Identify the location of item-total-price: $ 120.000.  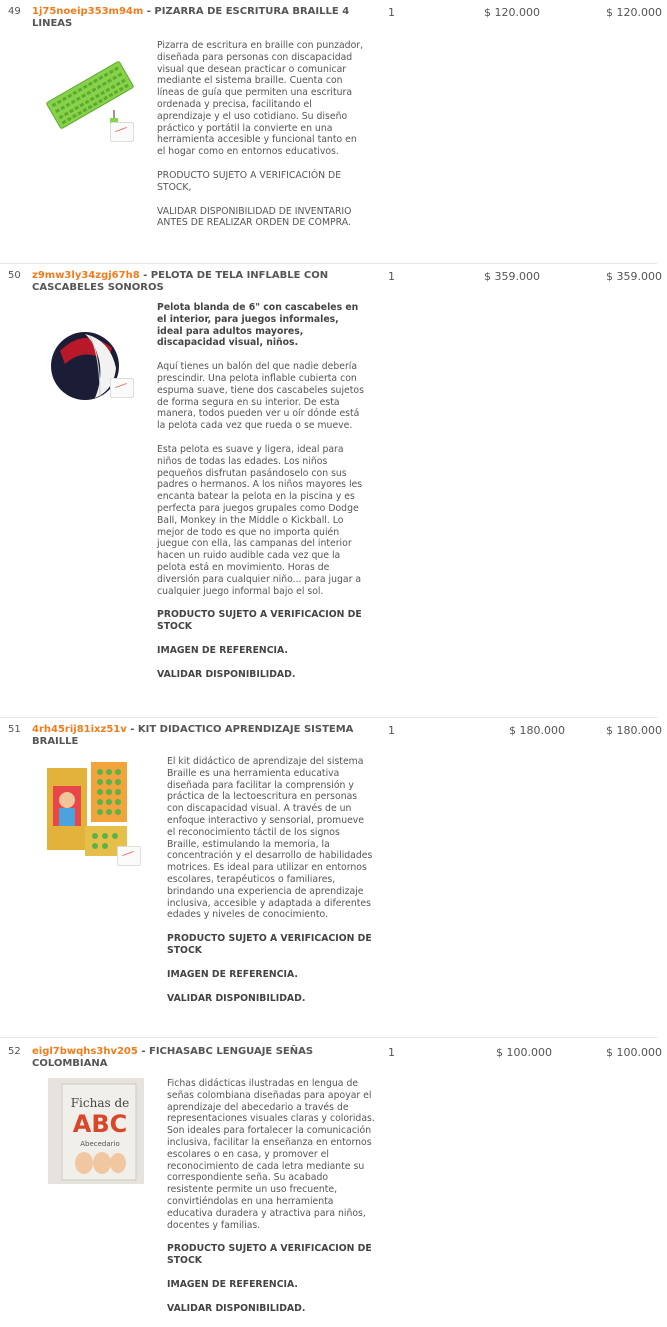
(634, 12).